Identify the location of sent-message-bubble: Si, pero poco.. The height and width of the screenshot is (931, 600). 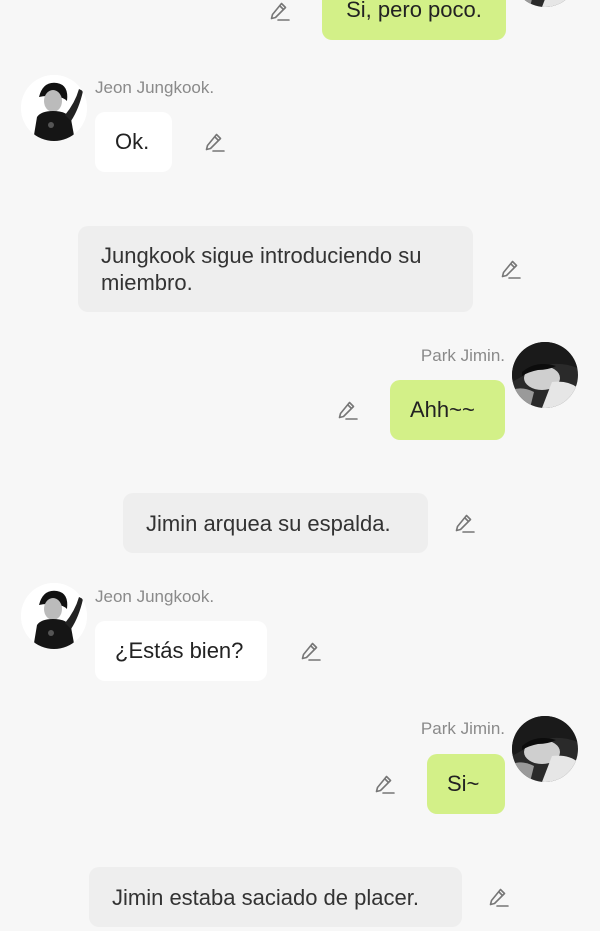
(414, 20).